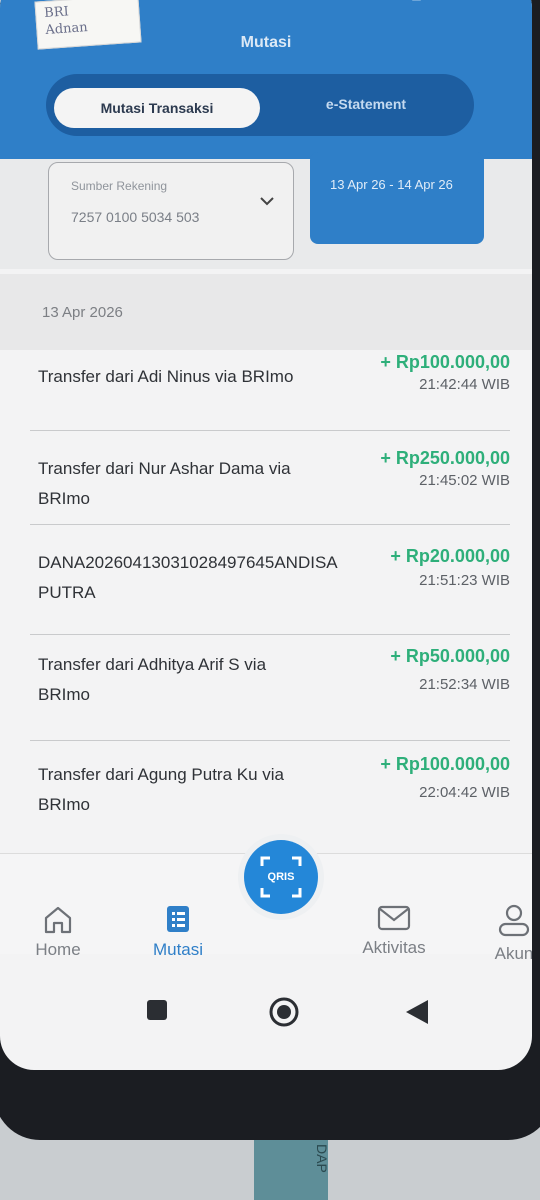 The width and height of the screenshot is (540, 1200). I want to click on transaction-amount: + Rp20.000,00, so click(450, 556).